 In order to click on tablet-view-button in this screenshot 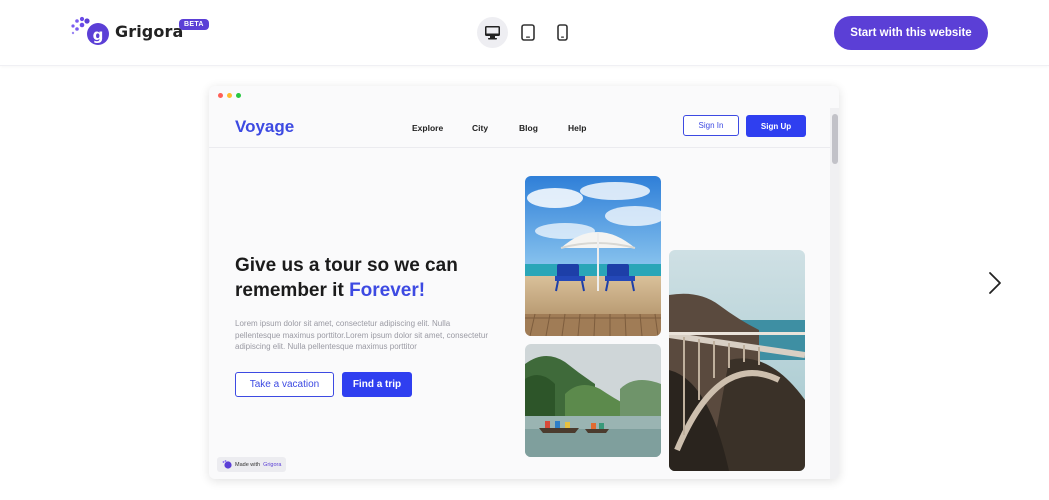, I will do `click(527, 32)`.